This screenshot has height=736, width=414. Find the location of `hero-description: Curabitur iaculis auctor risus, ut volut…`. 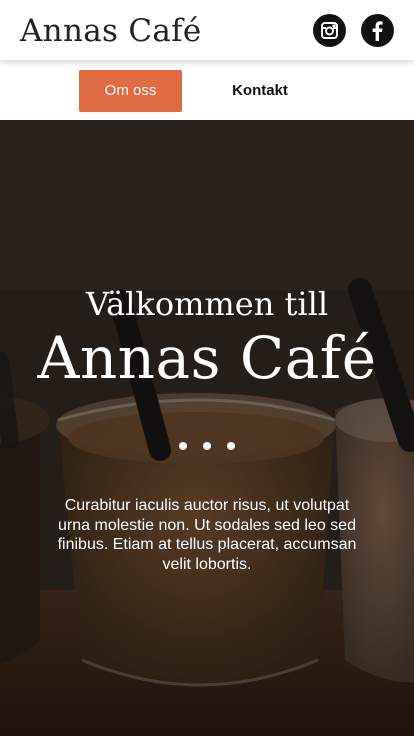

hero-description: Curabitur iaculis auctor risus, ut volut… is located at coordinates (207, 535).